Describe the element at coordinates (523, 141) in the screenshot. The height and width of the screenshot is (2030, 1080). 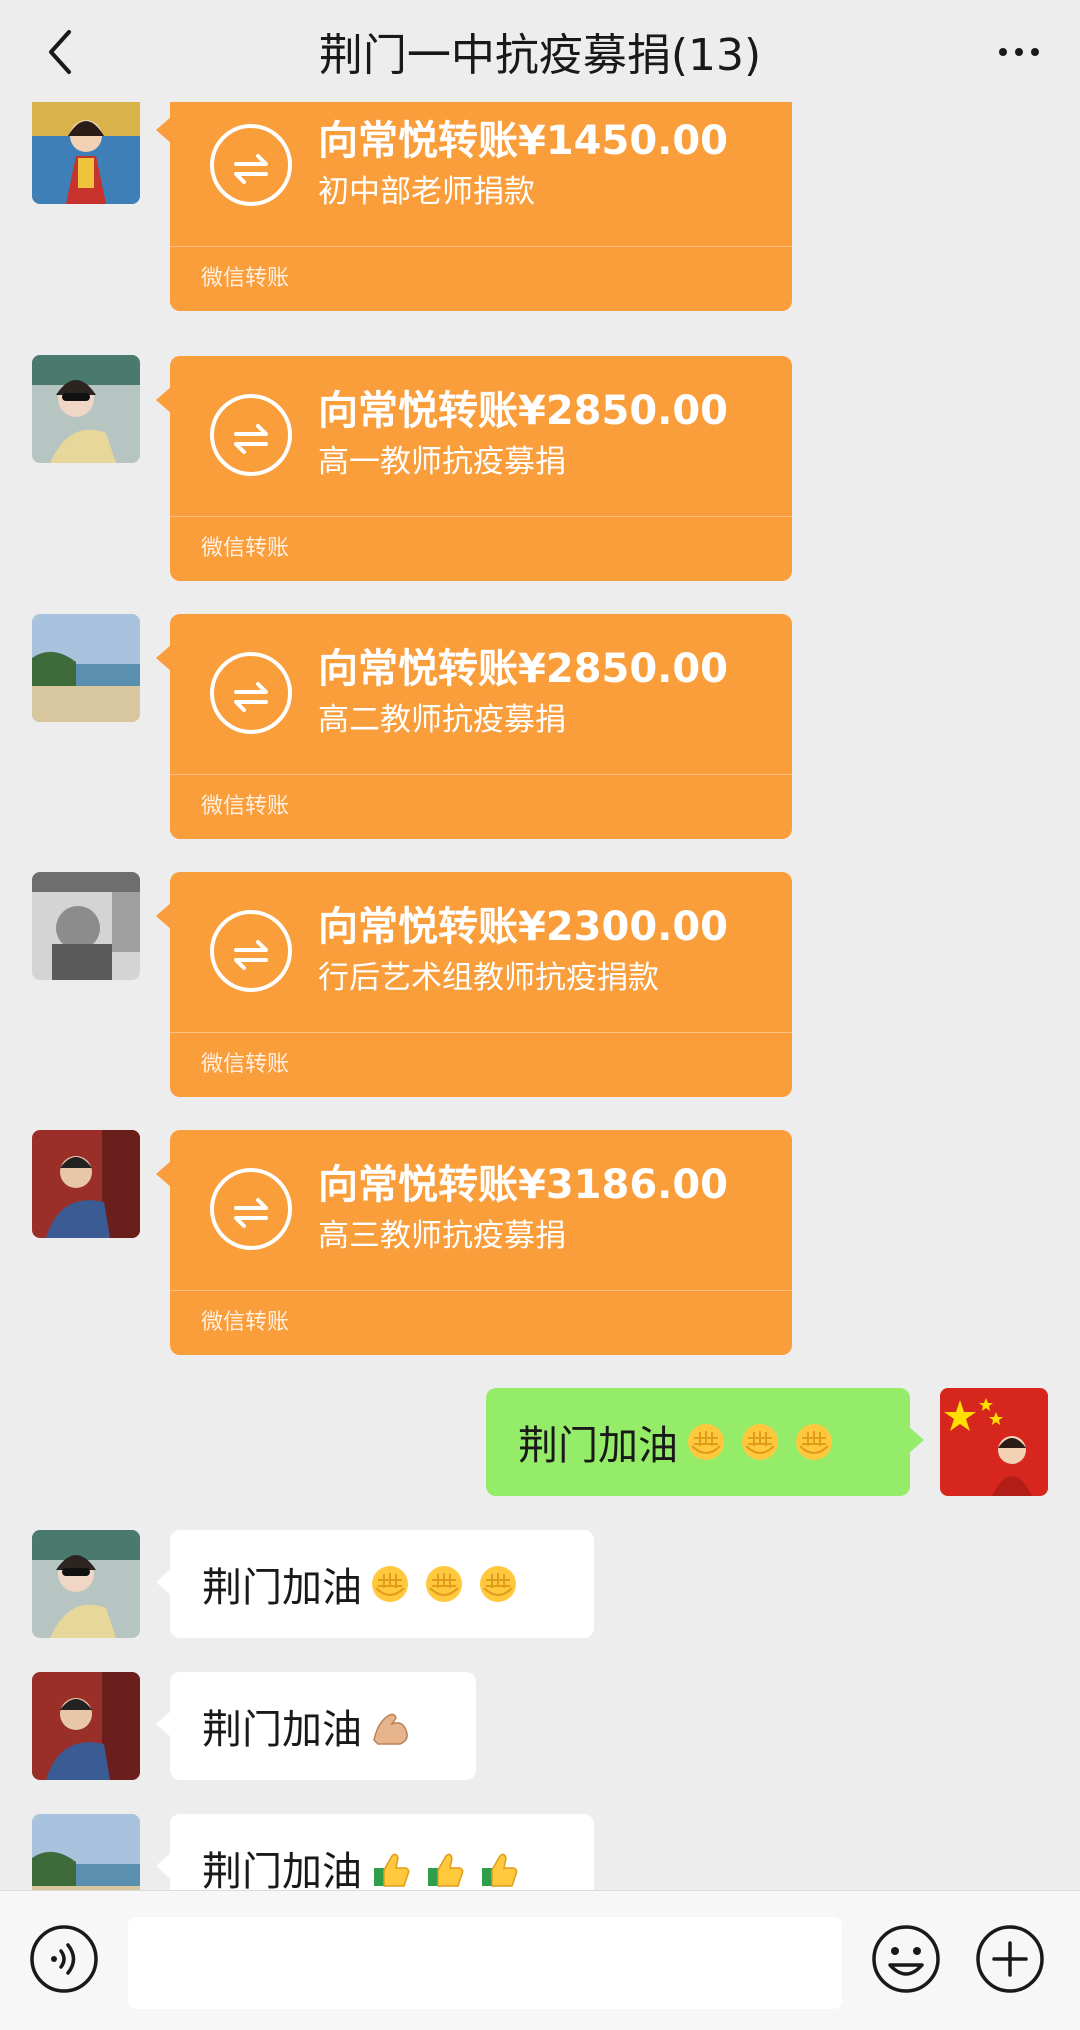
I see `transfer-amount: 向常悦转账¥1450.00` at that location.